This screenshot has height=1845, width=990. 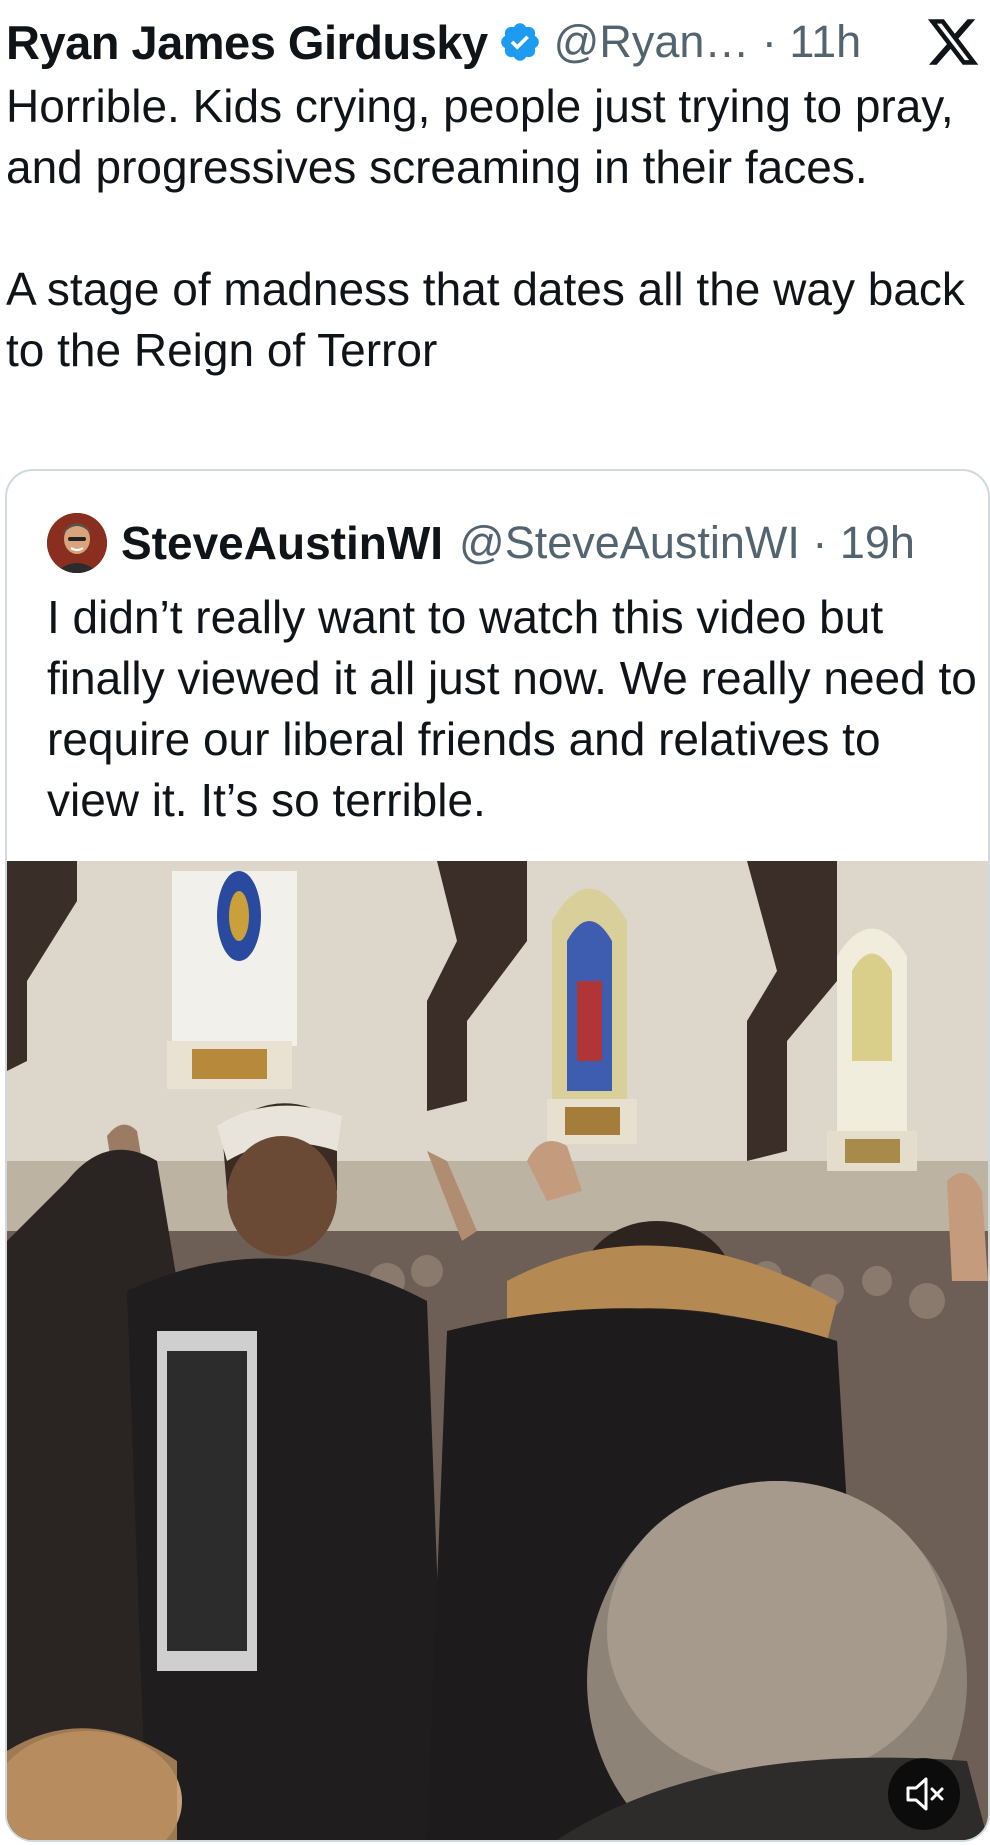 I want to click on verified-badge-icon, so click(x=519, y=42).